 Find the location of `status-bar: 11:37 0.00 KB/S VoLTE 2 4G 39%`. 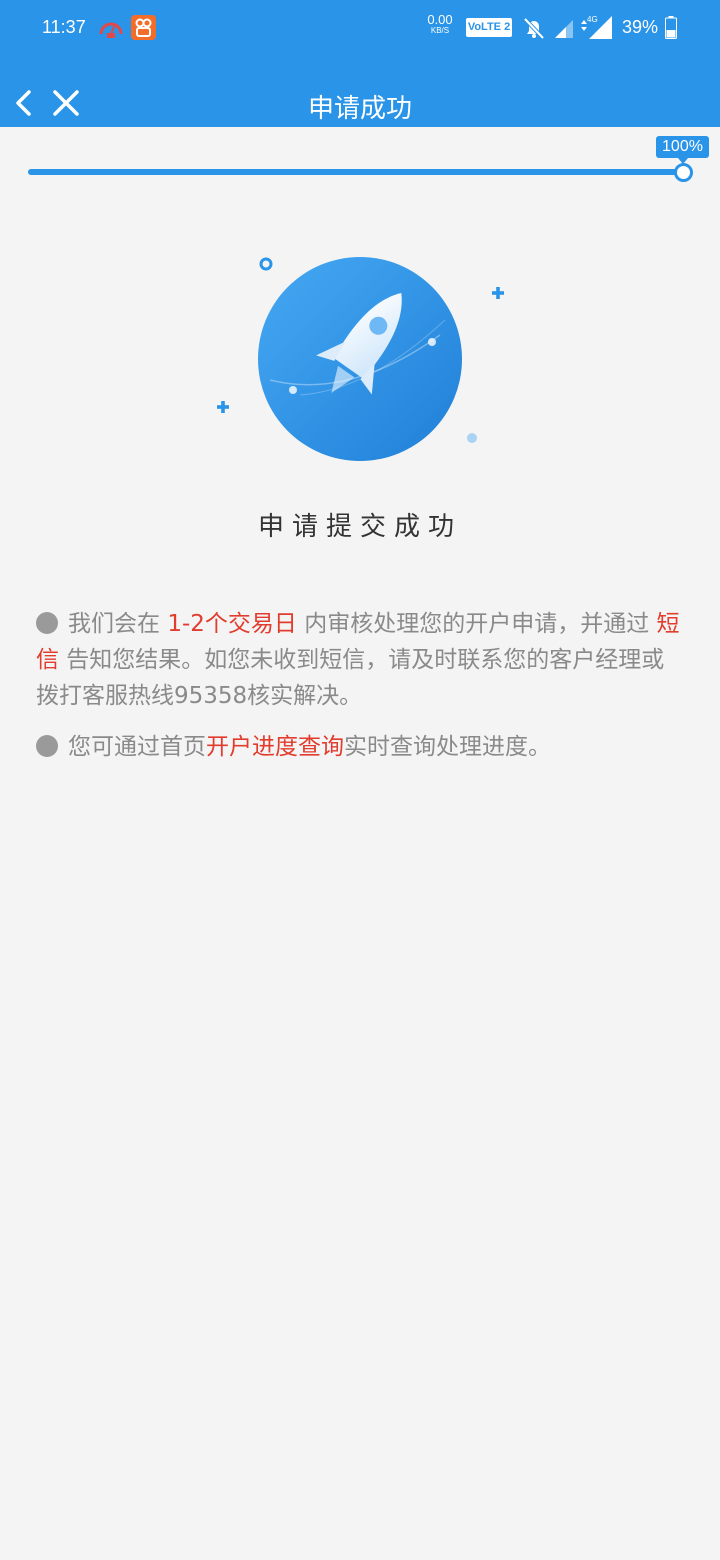

status-bar: 11:37 0.00 KB/S VoLTE 2 4G 39% is located at coordinates (360, 28).